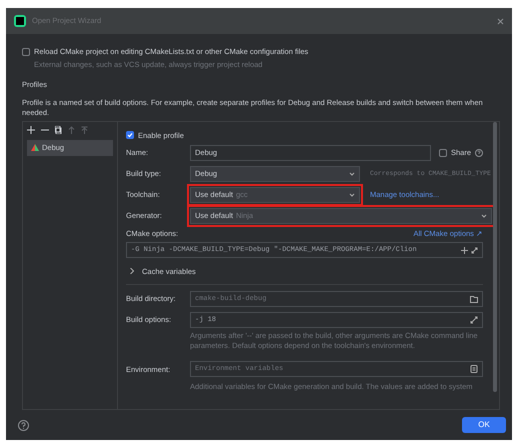  I want to click on copy-icon, so click(58, 130).